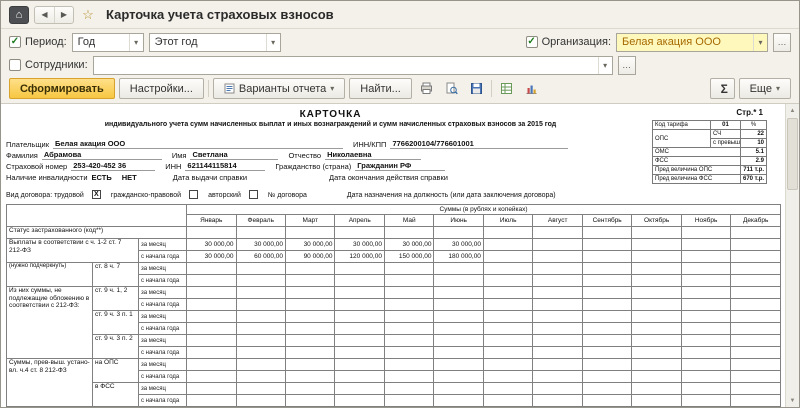 This screenshot has height=408, width=800. What do you see at coordinates (692, 42) in the screenshot?
I see `organization-field: Белая акация ООО ▾` at bounding box center [692, 42].